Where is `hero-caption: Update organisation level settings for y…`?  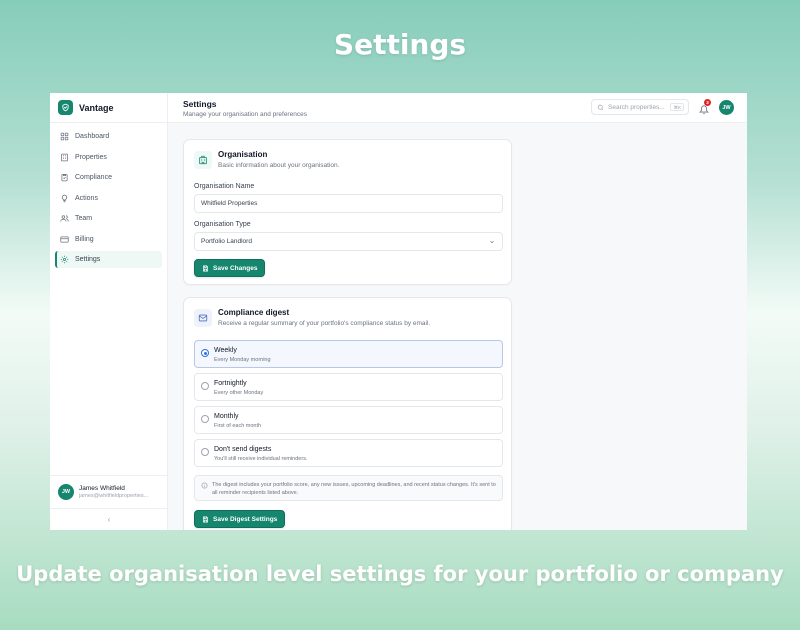 hero-caption: Update organisation level settings for y… is located at coordinates (400, 574).